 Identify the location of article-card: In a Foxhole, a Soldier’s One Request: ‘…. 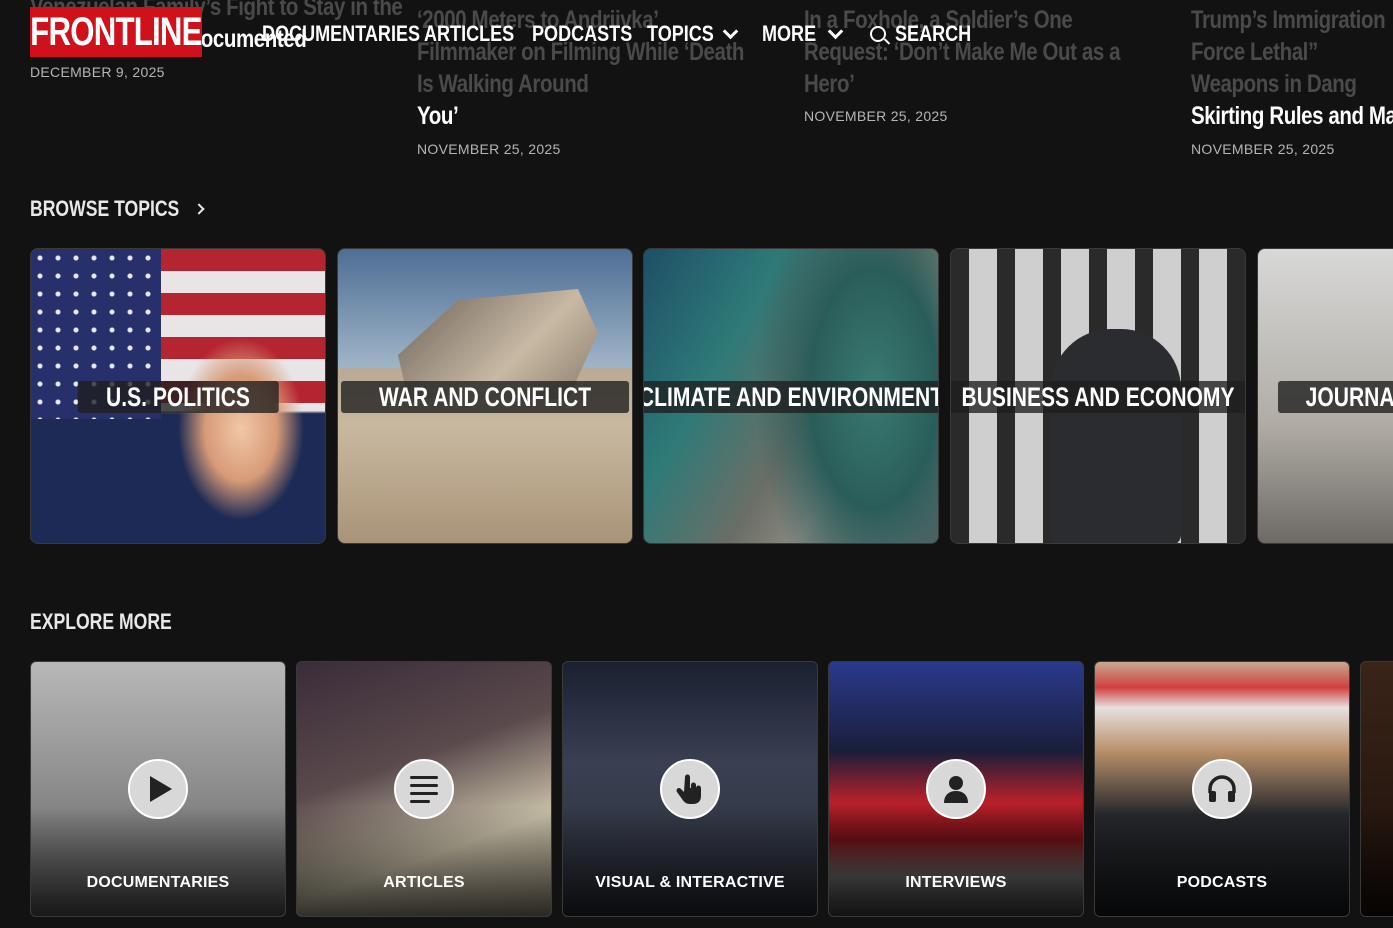
(994, 64).